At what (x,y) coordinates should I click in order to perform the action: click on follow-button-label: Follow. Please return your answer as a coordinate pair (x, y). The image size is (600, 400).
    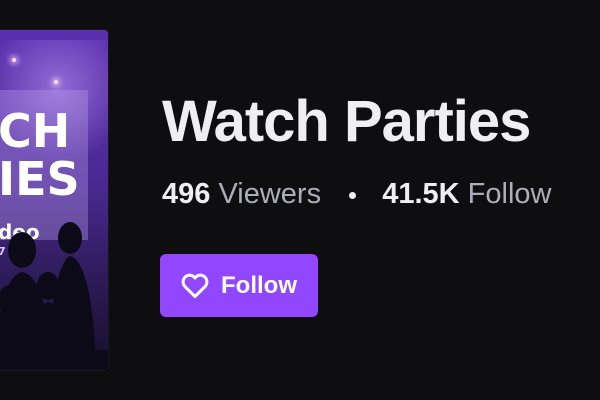
    Looking at the image, I should click on (259, 285).